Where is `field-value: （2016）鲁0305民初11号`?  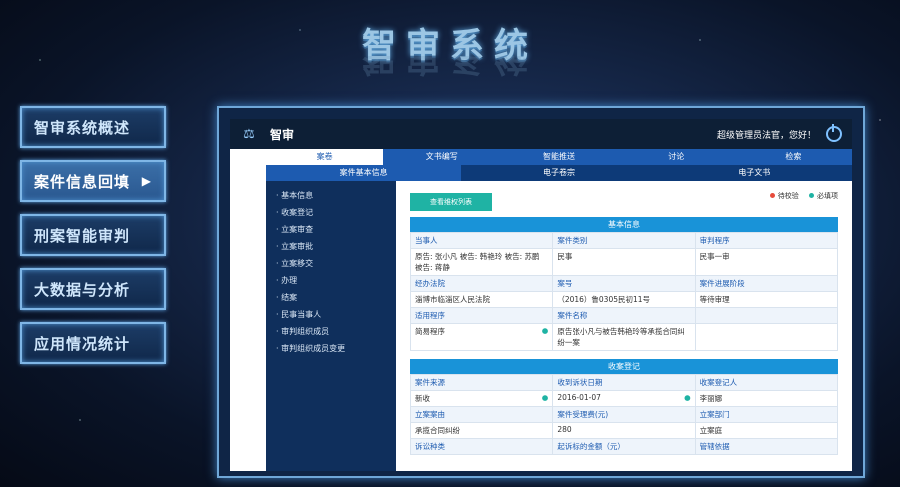 field-value: （2016）鲁0305民初11号 is located at coordinates (624, 299).